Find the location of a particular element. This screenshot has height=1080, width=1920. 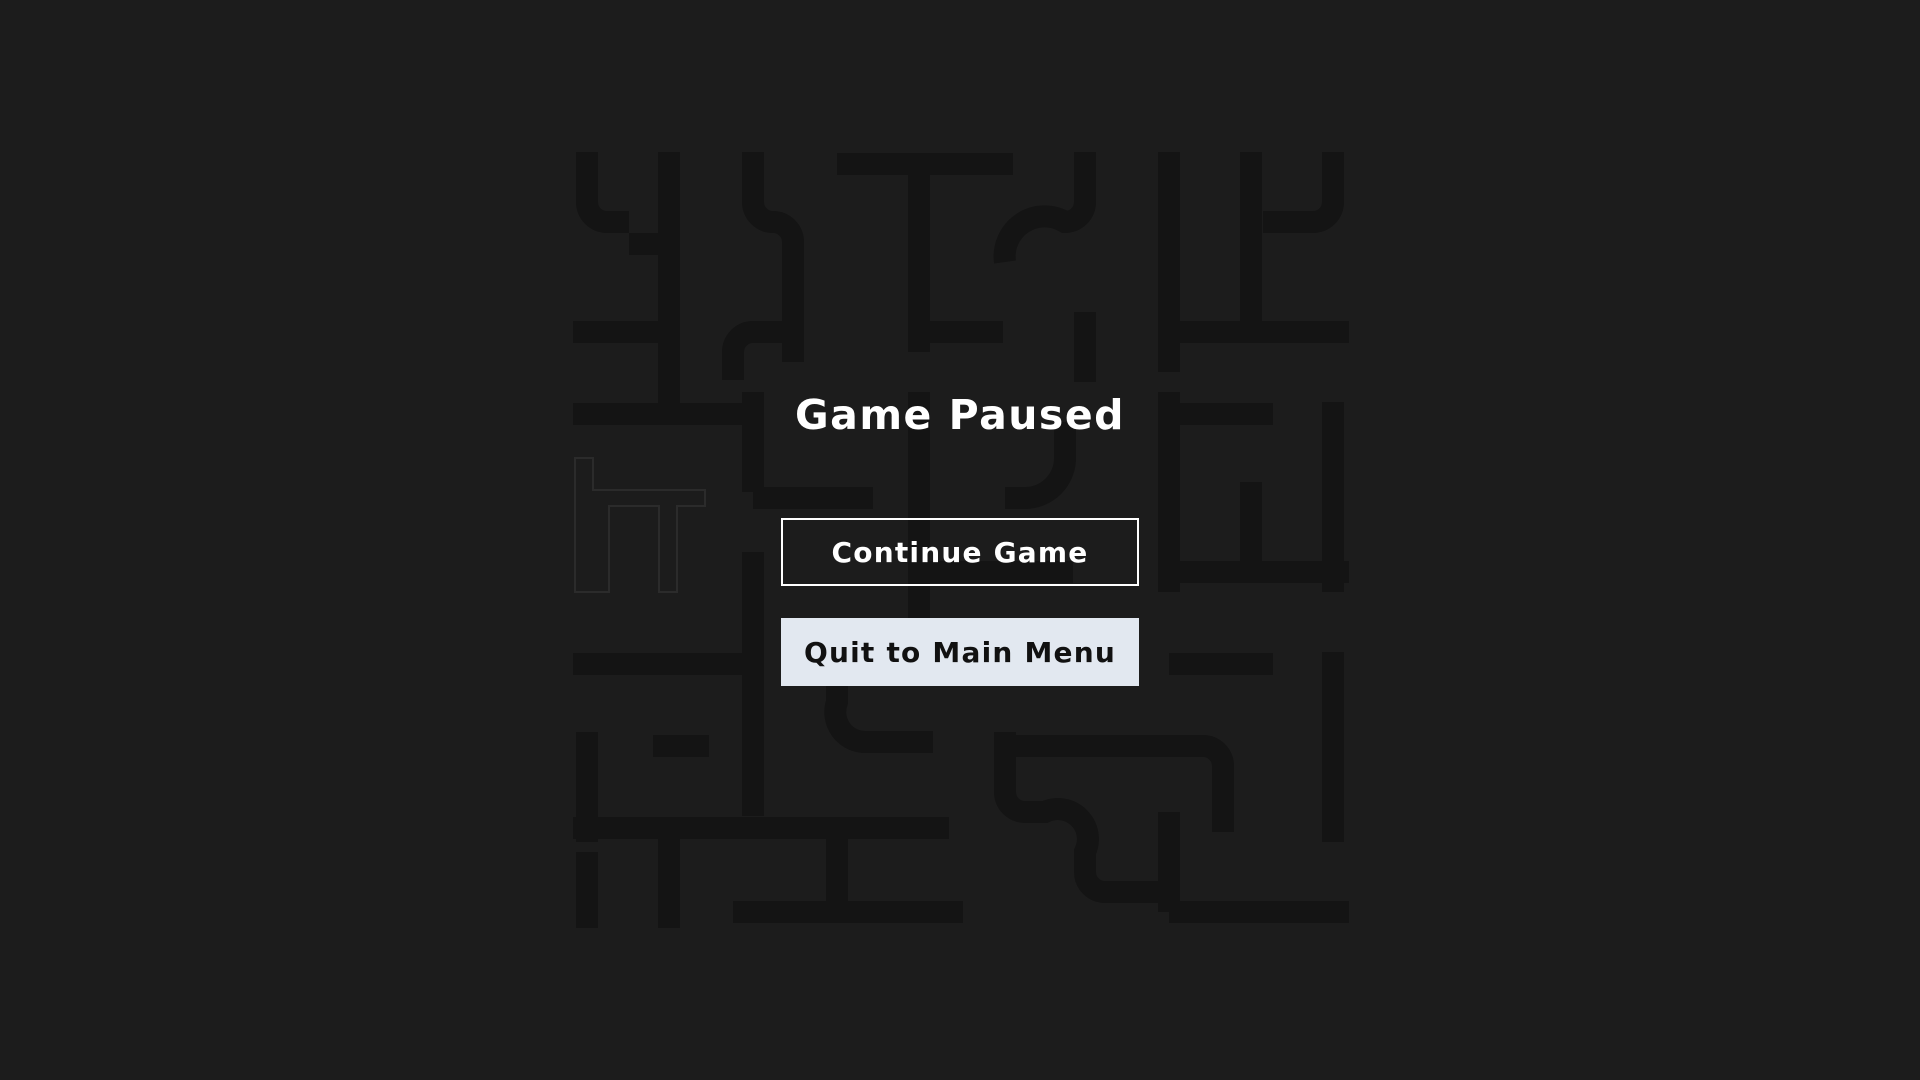

quit-to-main-menu-button: Quit to Main Menu is located at coordinates (960, 652).